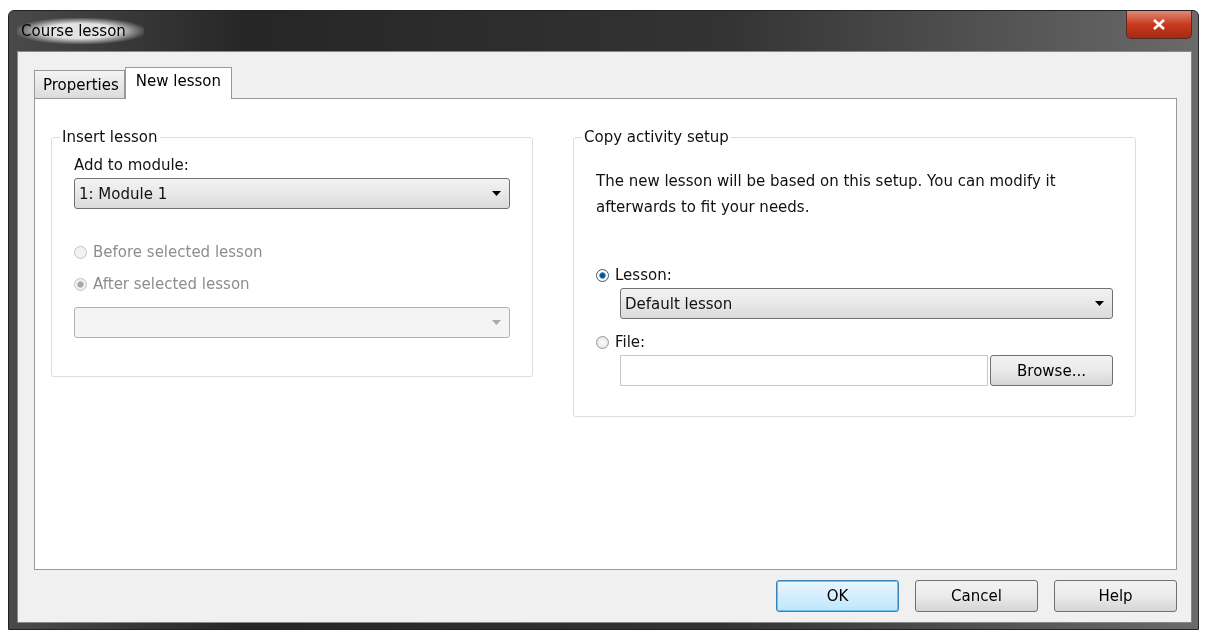  Describe the element at coordinates (132, 165) in the screenshot. I see `field-label: Add to module:` at that location.